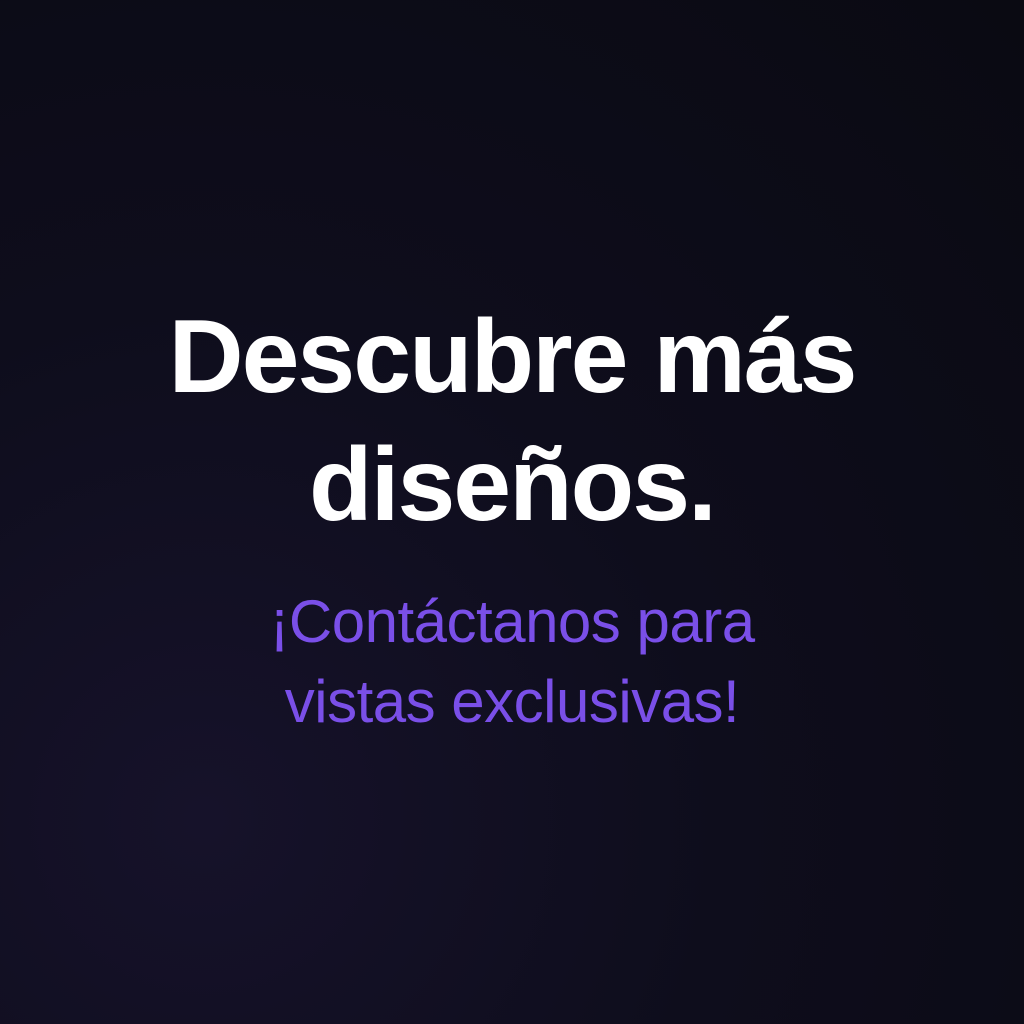 This screenshot has height=1024, width=1024. Describe the element at coordinates (512, 621) in the screenshot. I see `contact-callout-line-1: ¡Contáctanos para` at that location.